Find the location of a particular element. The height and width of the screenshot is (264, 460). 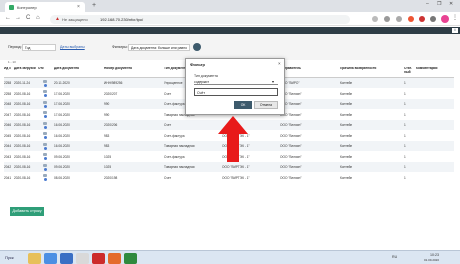

column-header: Дата документа is located at coordinates (78, 69).